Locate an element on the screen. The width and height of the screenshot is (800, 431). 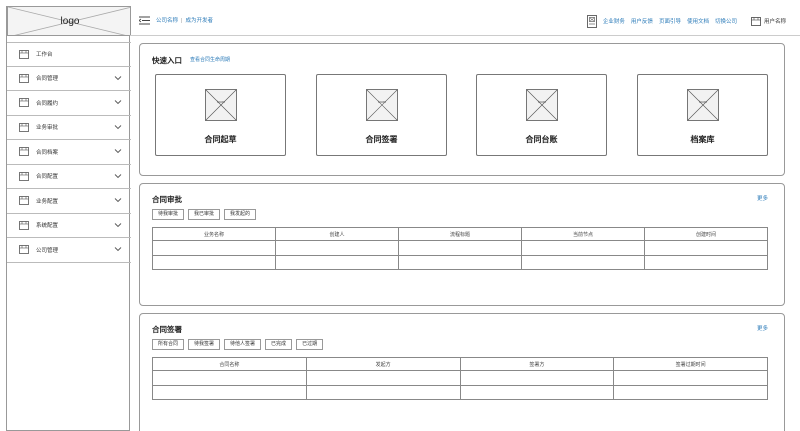
tab-completed: 已完成 is located at coordinates (279, 344).